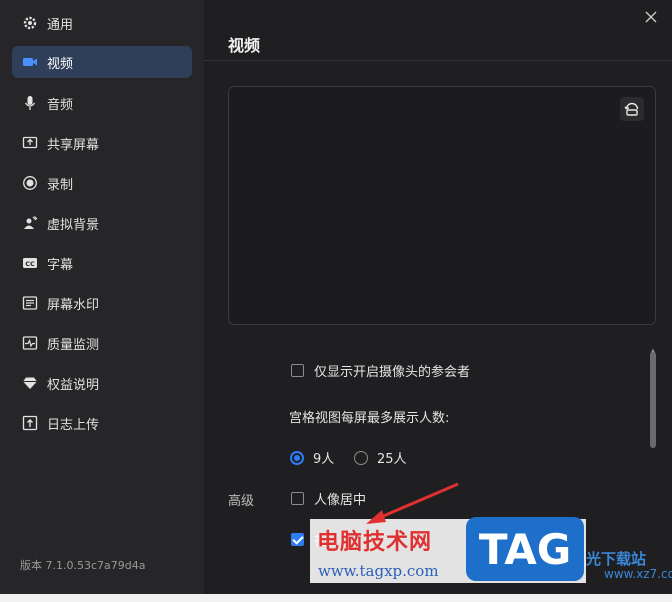 The height and width of the screenshot is (602, 672). I want to click on sidebar-item-label: 通用, so click(60, 25).